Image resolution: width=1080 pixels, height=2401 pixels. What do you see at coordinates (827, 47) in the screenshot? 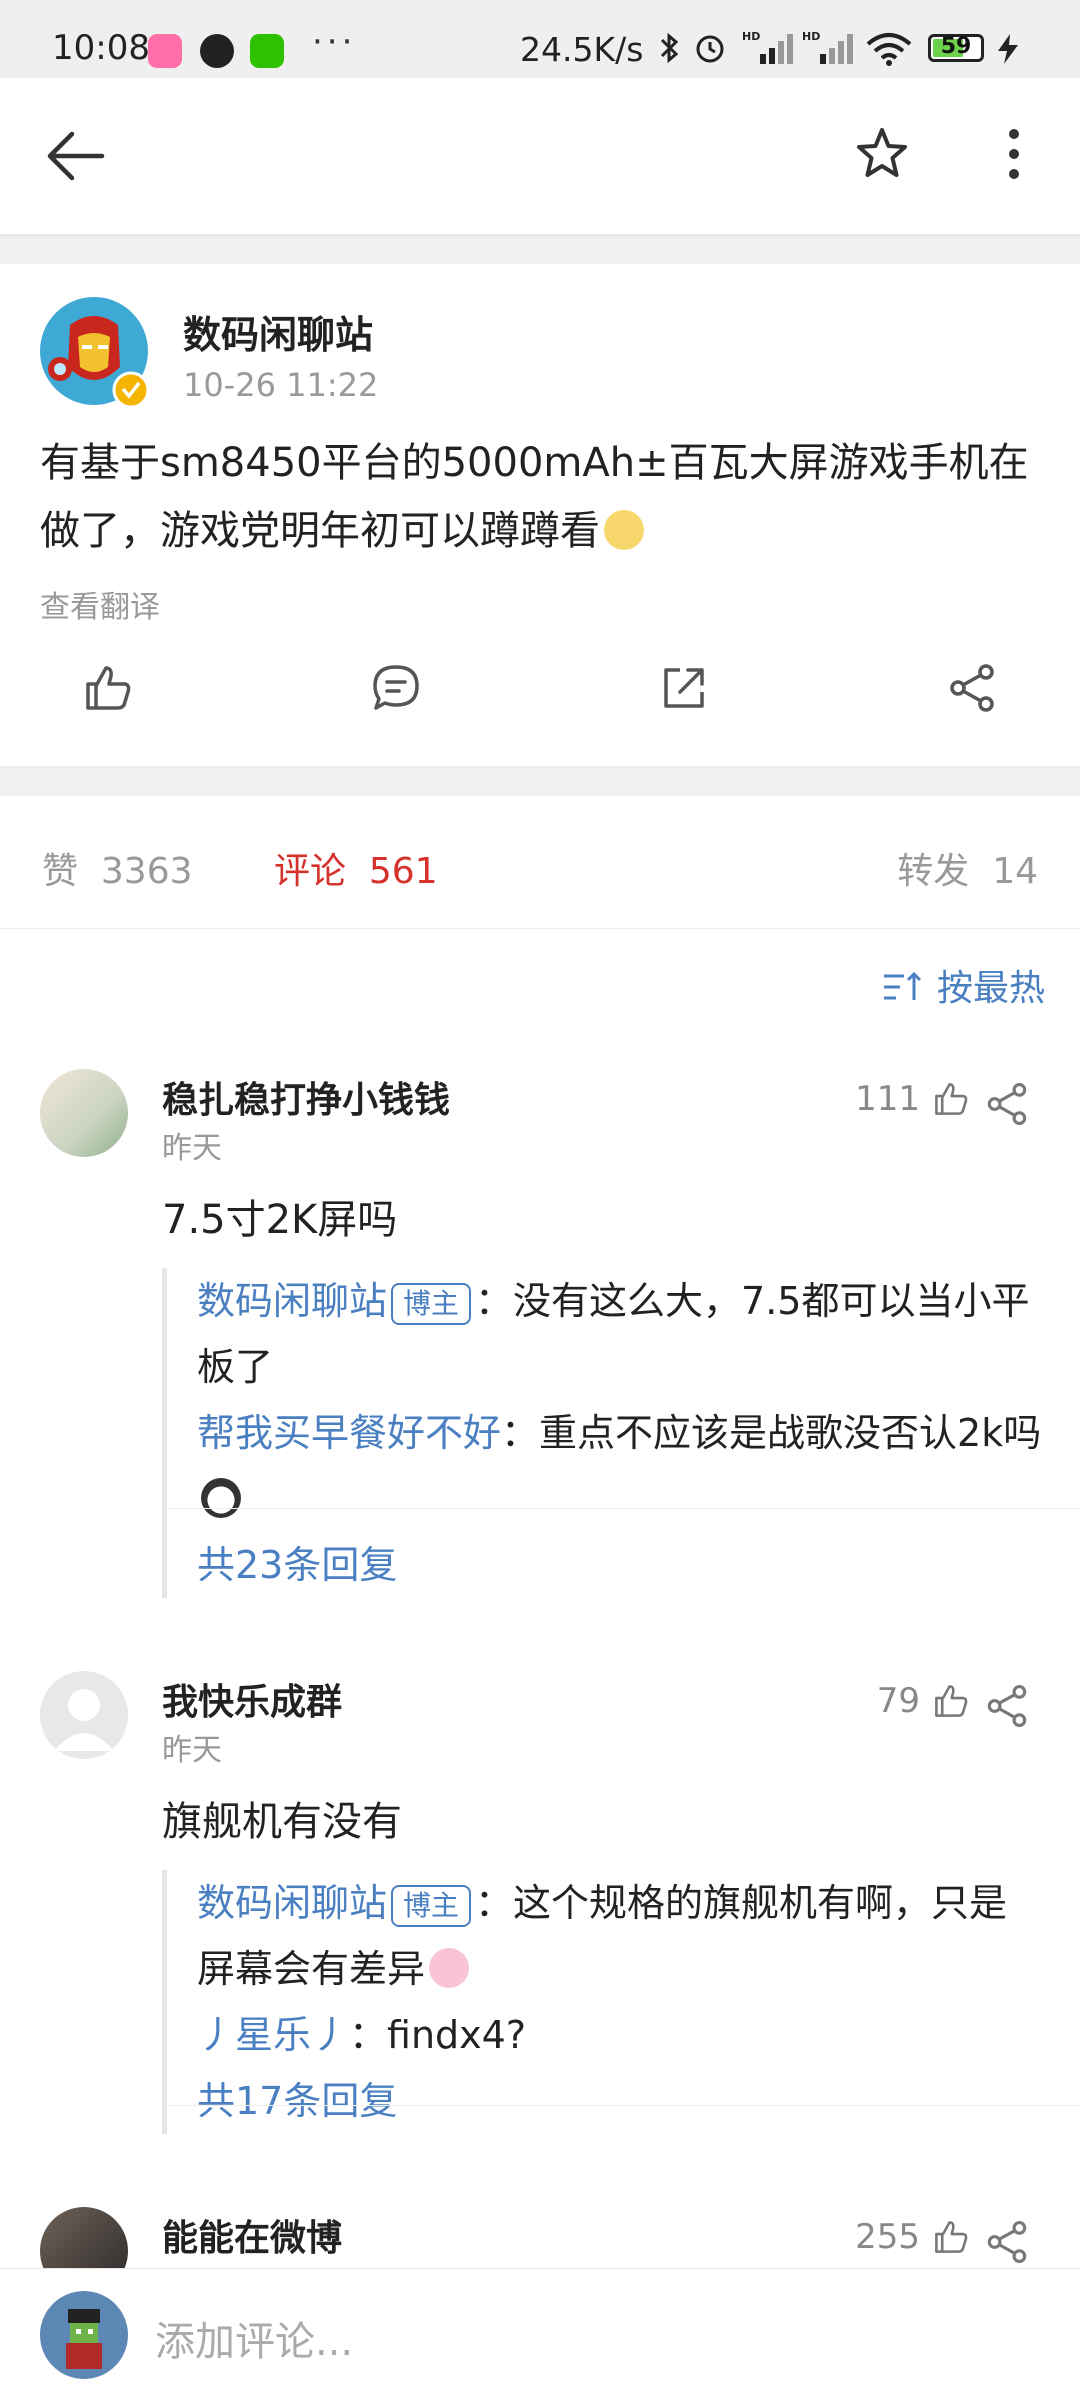
I see `signal-icon-2: HD` at bounding box center [827, 47].